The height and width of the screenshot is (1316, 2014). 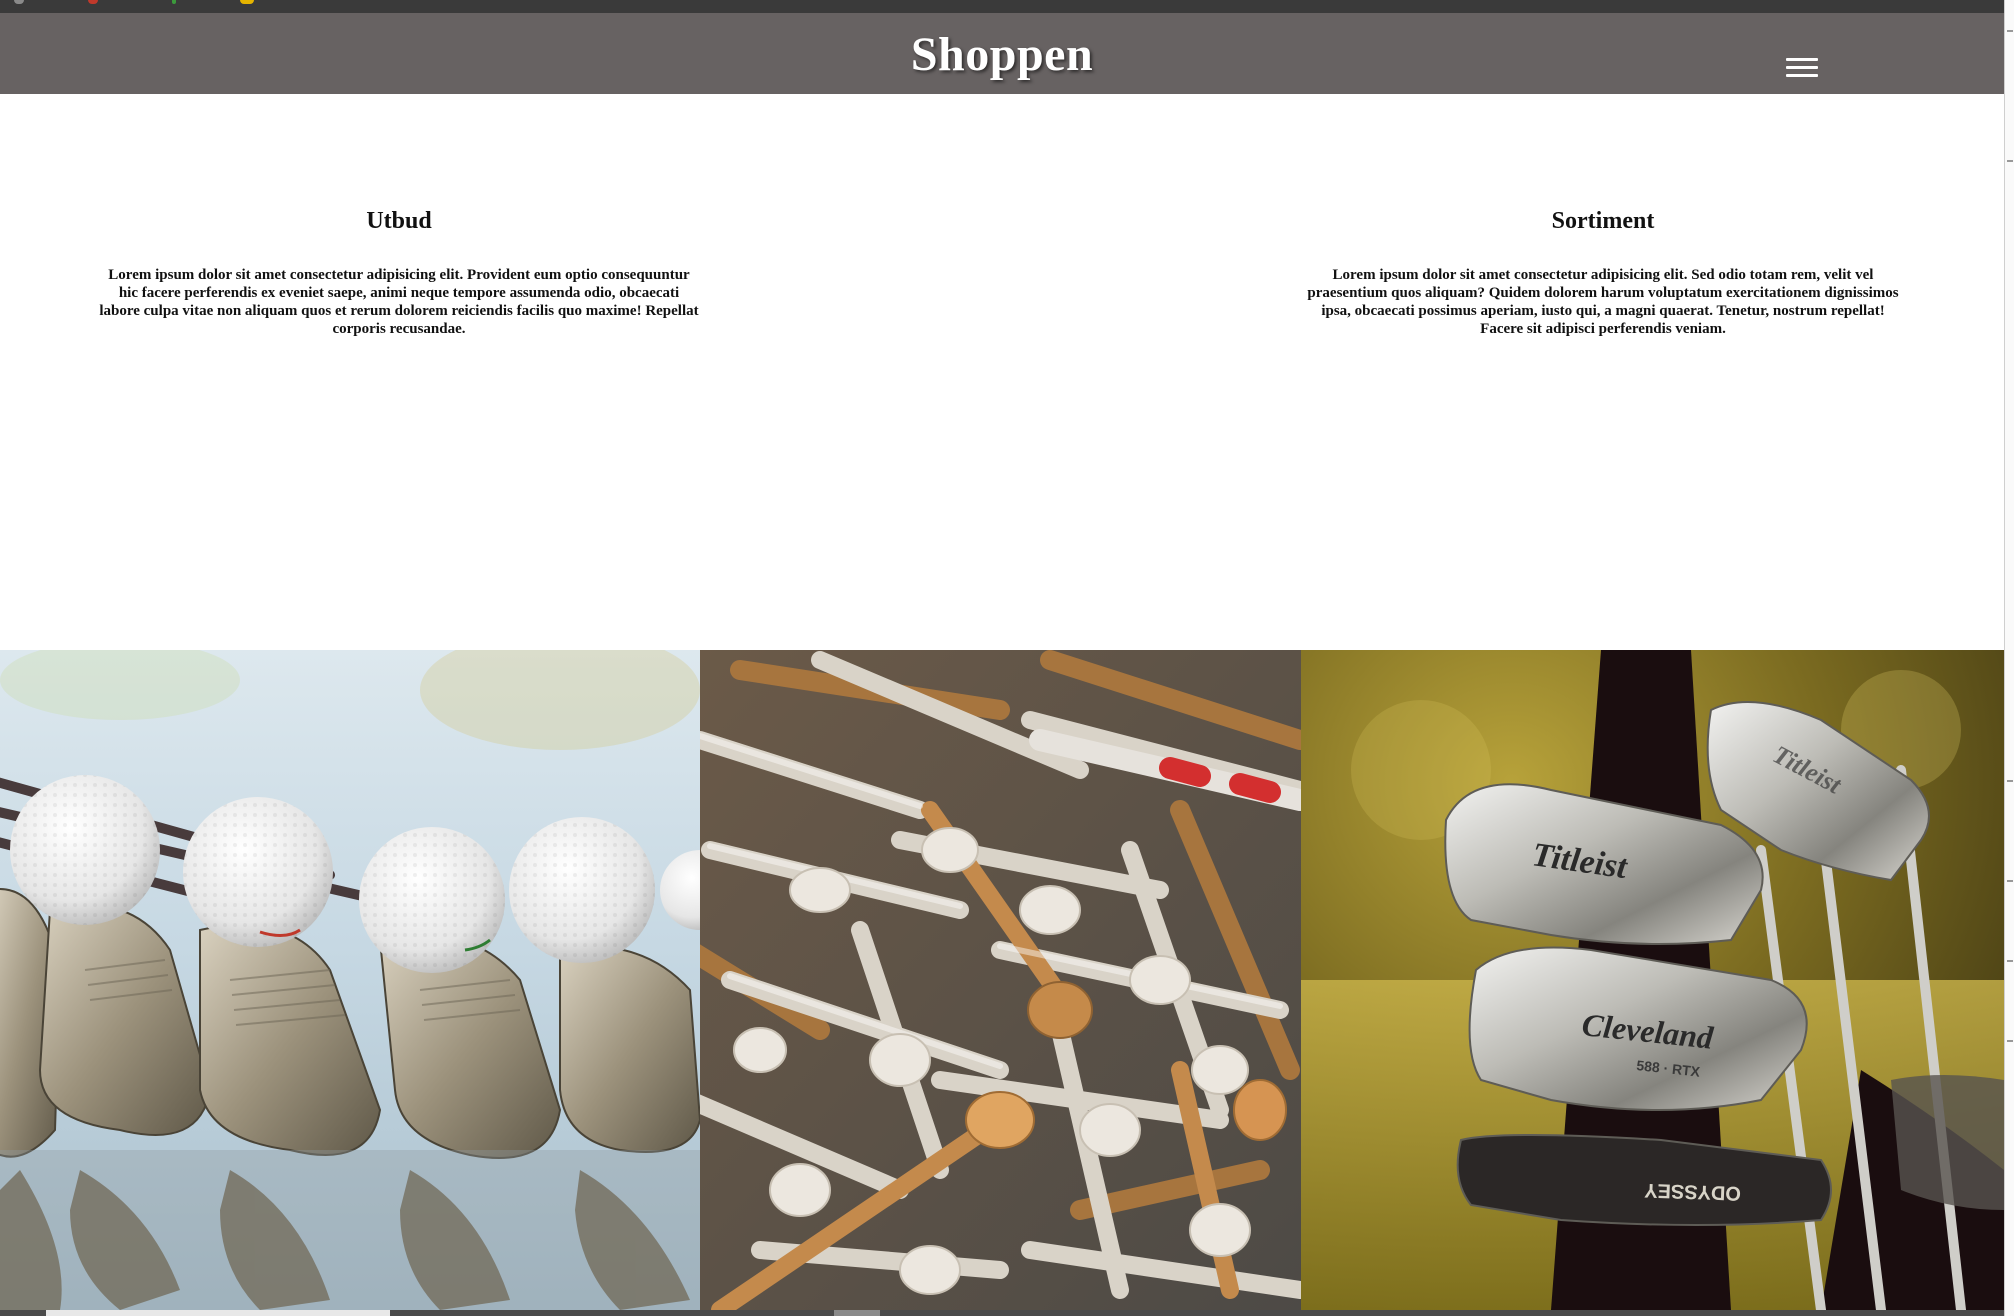 I want to click on scrollbar-marker, so click(x=857, y=1313).